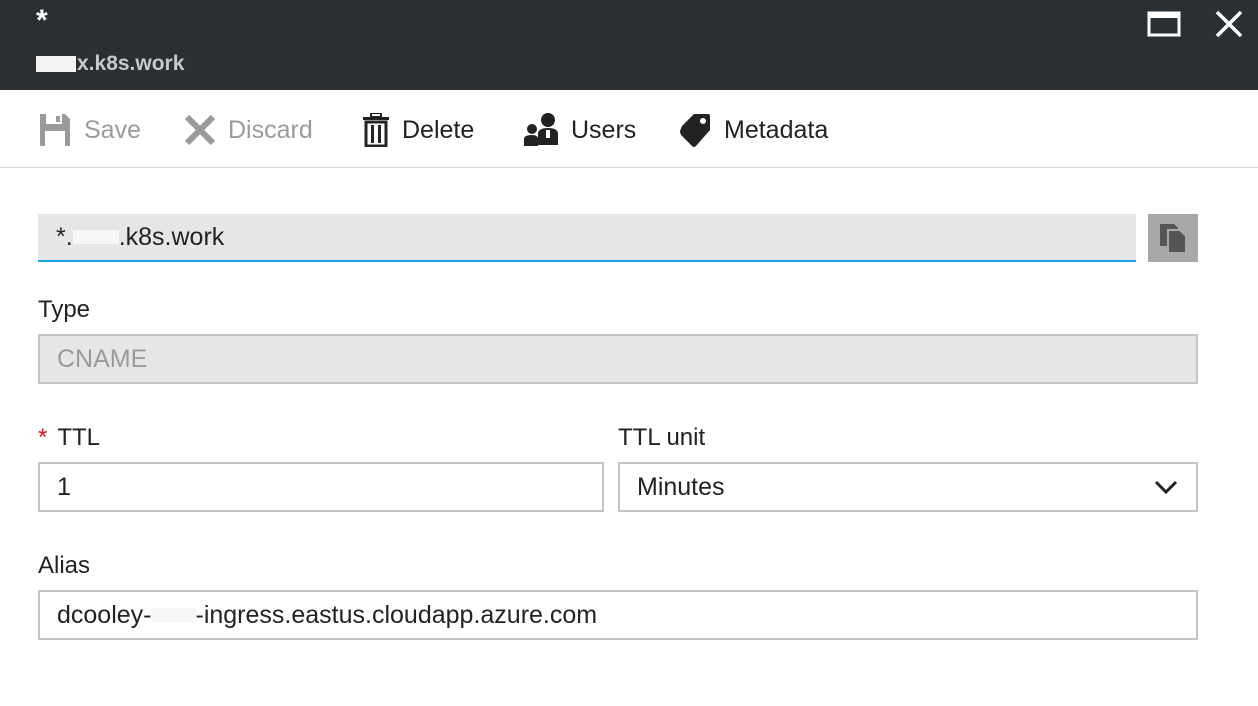  I want to click on command-bar: Save Discard Delete Users Metadata, so click(629, 129).